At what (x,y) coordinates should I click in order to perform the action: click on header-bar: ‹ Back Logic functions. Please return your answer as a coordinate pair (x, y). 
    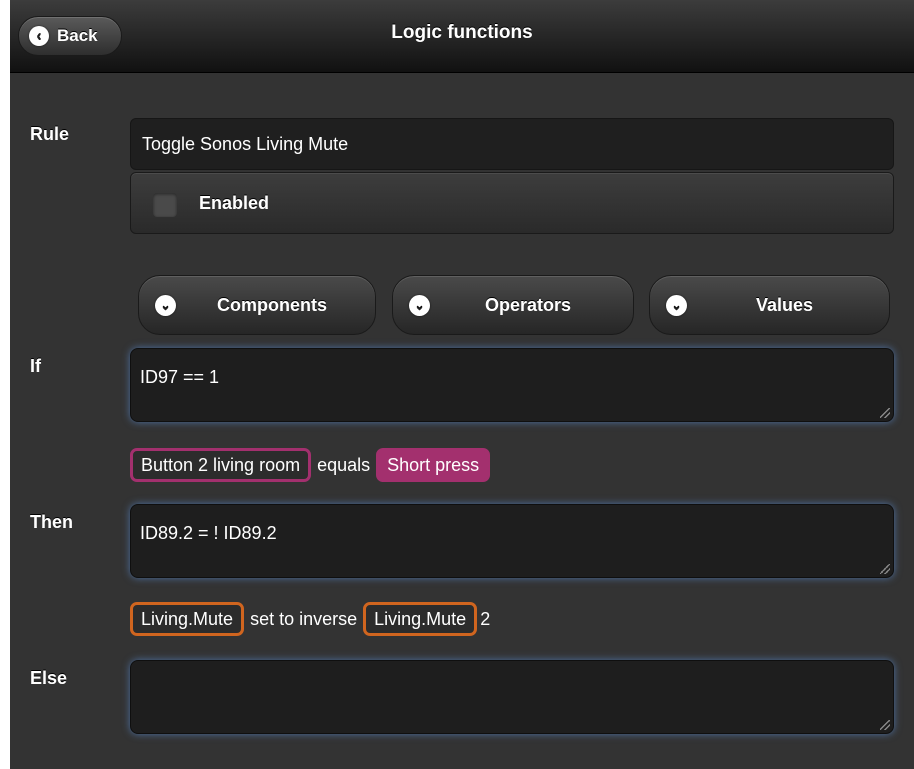
    Looking at the image, I should click on (462, 36).